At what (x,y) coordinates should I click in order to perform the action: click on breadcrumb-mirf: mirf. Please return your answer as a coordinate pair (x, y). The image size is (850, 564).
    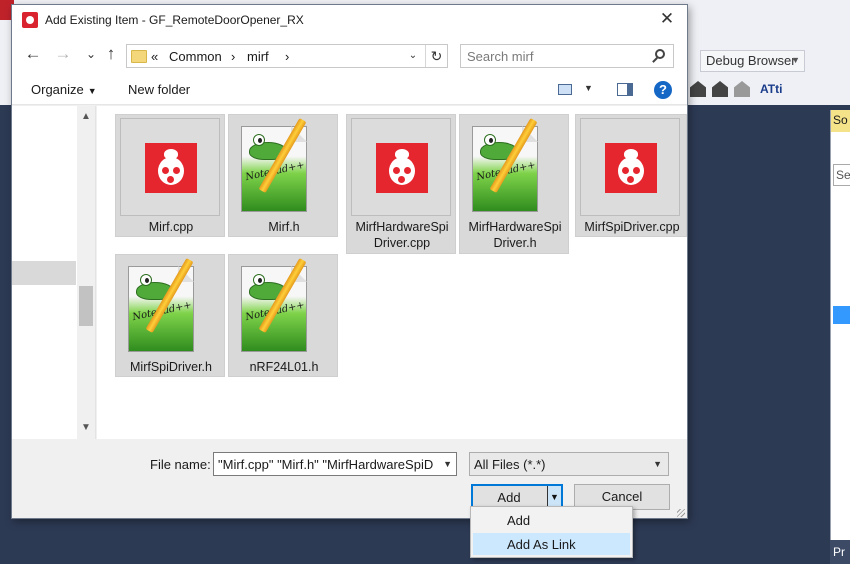
    Looking at the image, I should click on (258, 56).